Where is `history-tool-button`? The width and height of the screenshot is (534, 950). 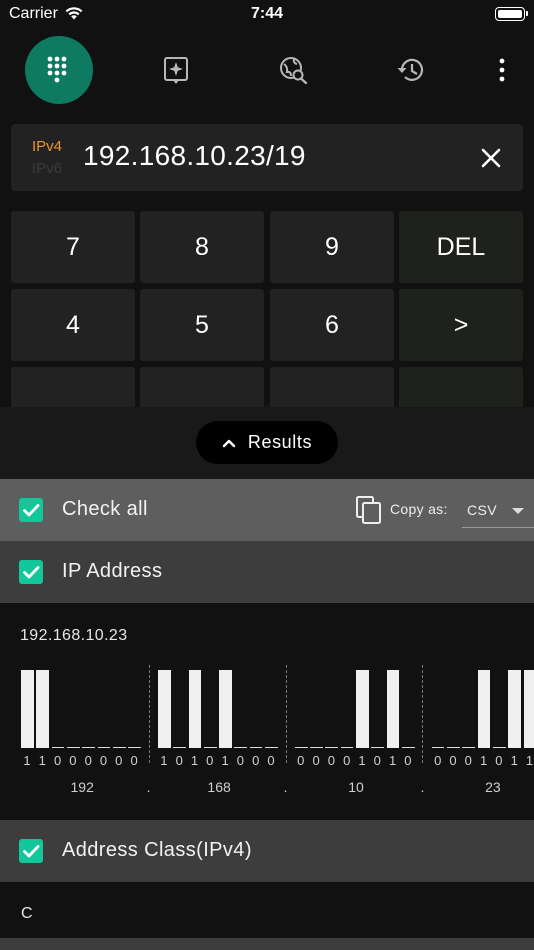
history-tool-button is located at coordinates (411, 70).